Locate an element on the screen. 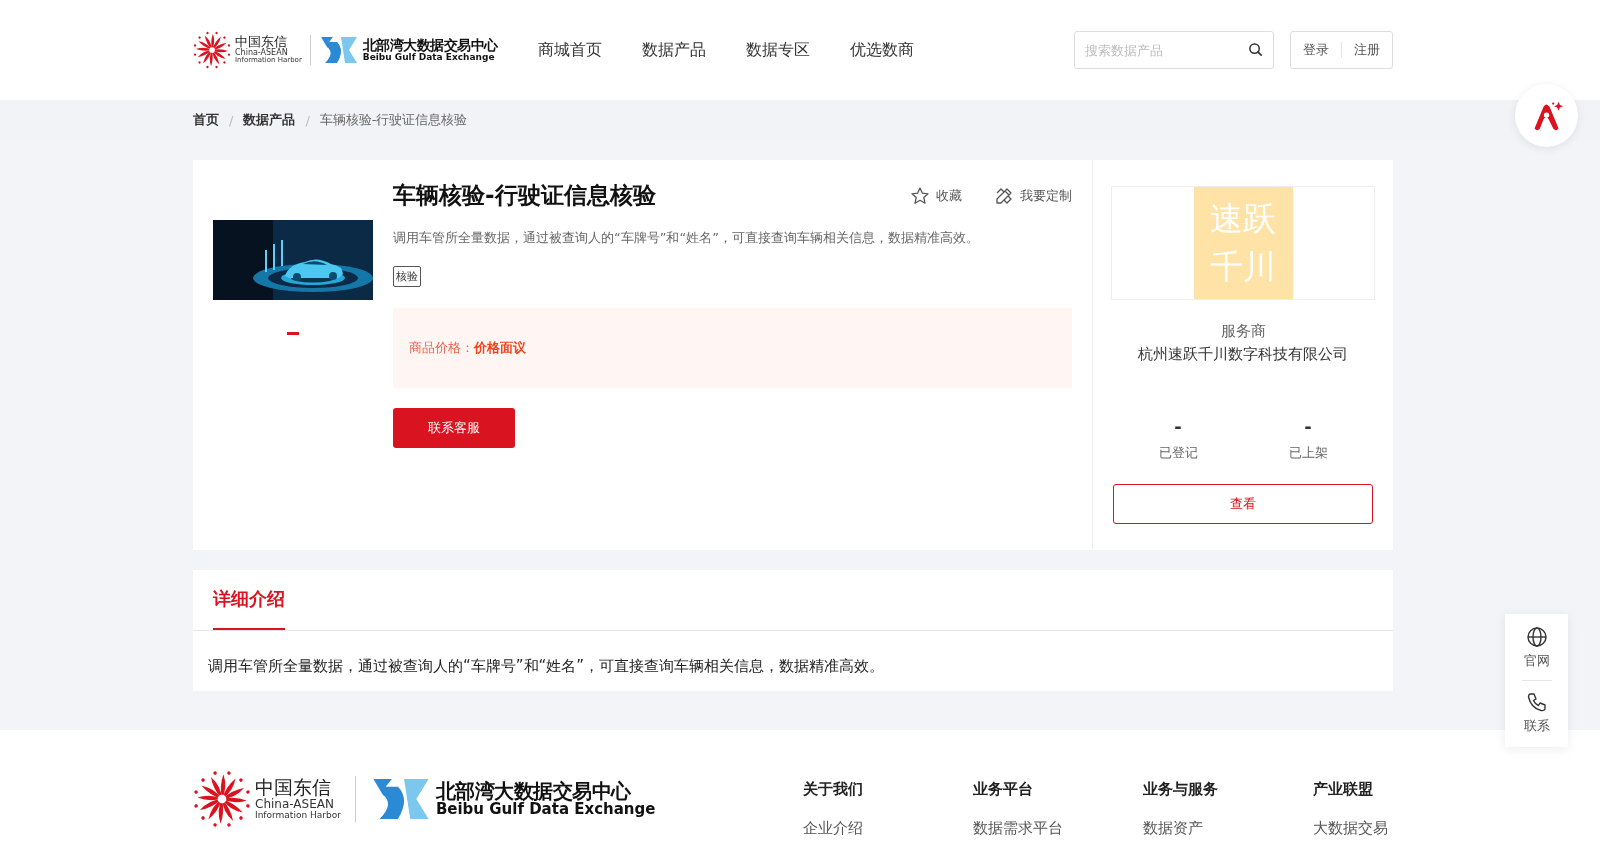  price-value: 价格面议 is located at coordinates (500, 348).